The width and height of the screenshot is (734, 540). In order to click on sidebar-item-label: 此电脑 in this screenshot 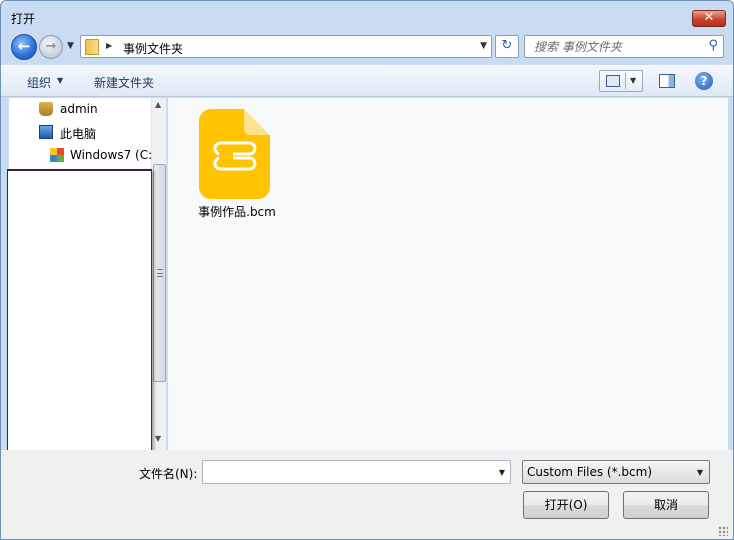, I will do `click(78, 134)`.